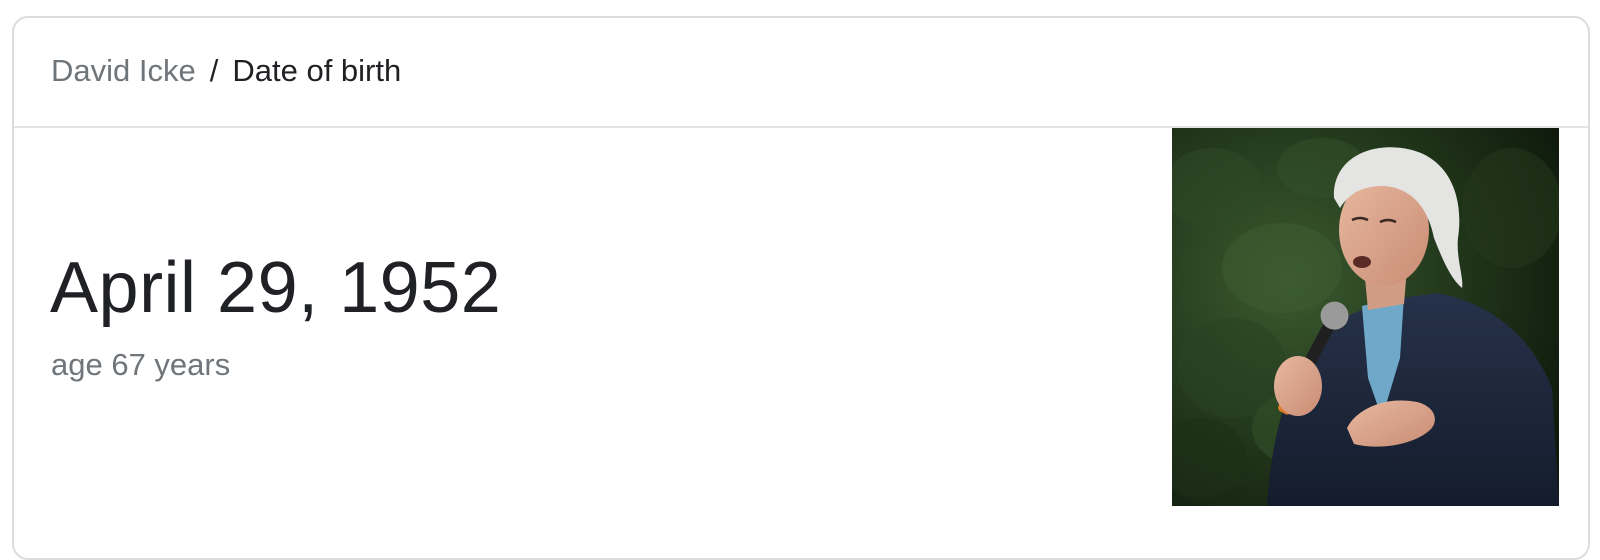 The height and width of the screenshot is (560, 1600). I want to click on breadcrumb-current: Date of birth, so click(317, 70).